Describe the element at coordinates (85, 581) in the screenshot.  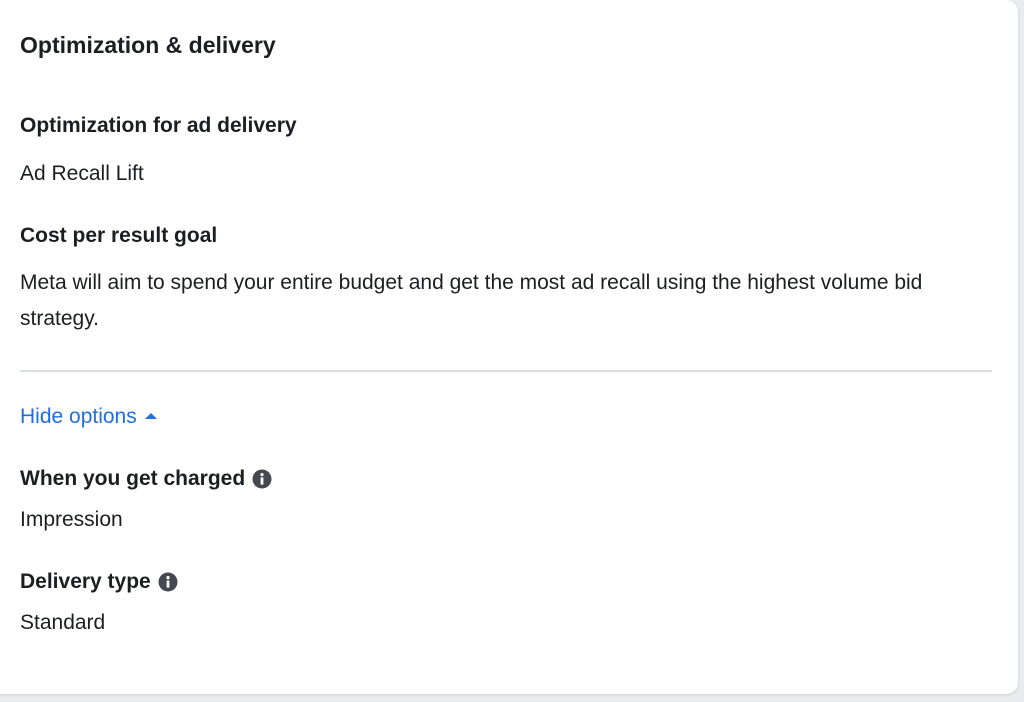
I see `delivery-type-label: Delivery type` at that location.